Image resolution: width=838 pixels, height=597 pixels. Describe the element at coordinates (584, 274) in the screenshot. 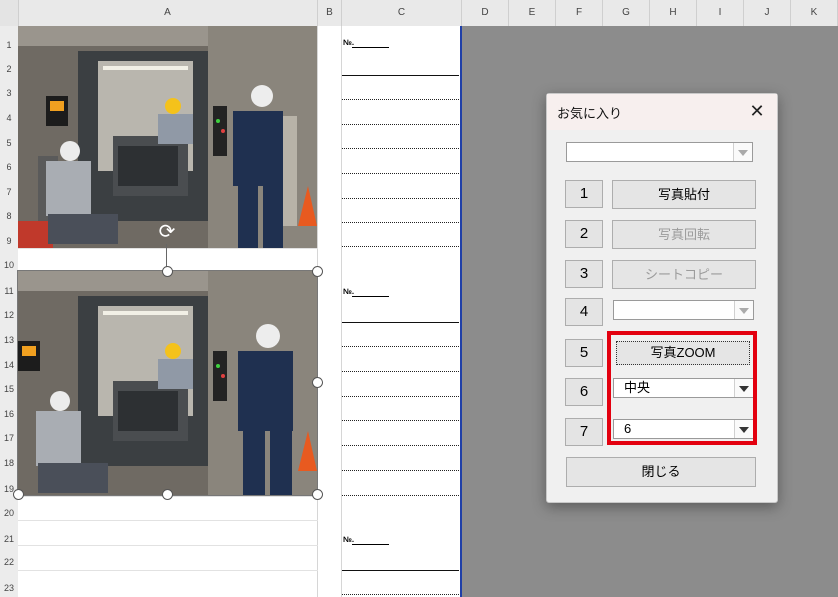

I see `number-button-3: 3` at that location.